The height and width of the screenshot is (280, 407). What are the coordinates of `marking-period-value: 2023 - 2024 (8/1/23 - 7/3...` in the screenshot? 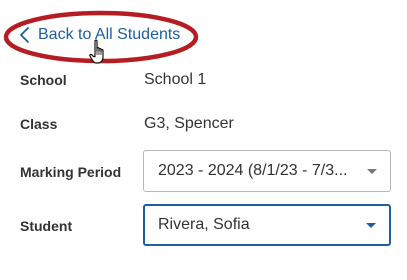 It's located at (253, 170).